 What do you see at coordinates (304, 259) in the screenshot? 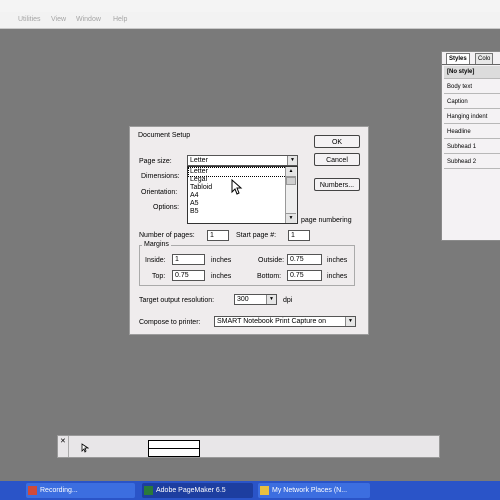
I see `outside-margin-input: 0.75` at bounding box center [304, 259].